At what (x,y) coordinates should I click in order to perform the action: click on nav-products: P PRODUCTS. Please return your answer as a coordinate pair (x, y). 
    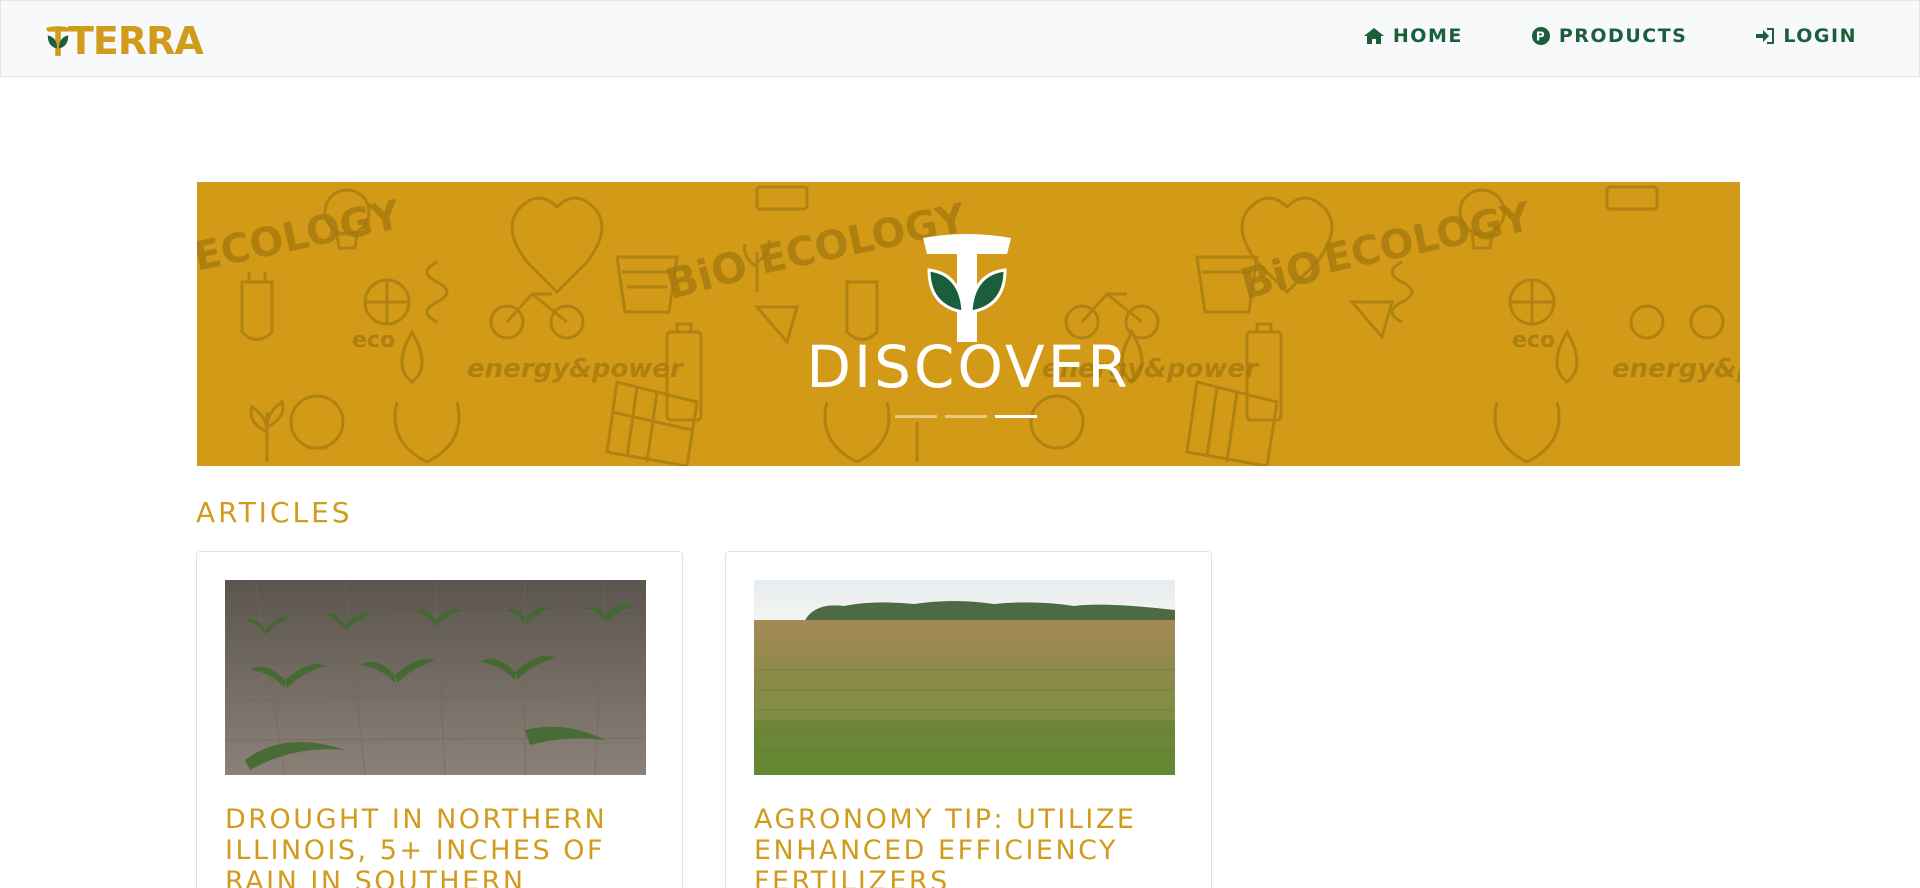
    Looking at the image, I should click on (1609, 36).